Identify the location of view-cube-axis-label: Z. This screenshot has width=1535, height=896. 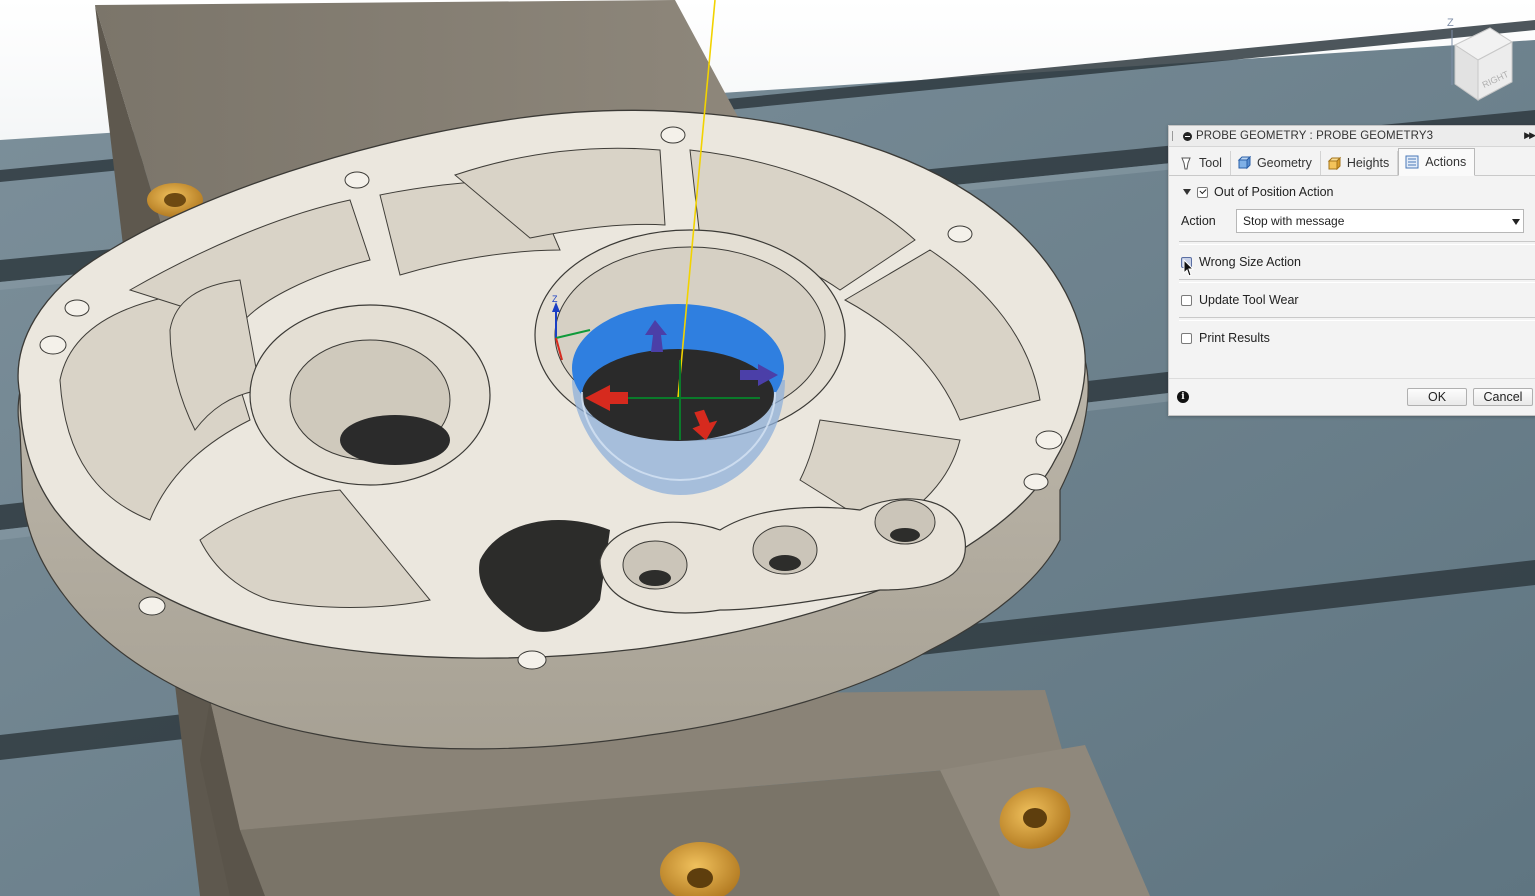
(1450, 23).